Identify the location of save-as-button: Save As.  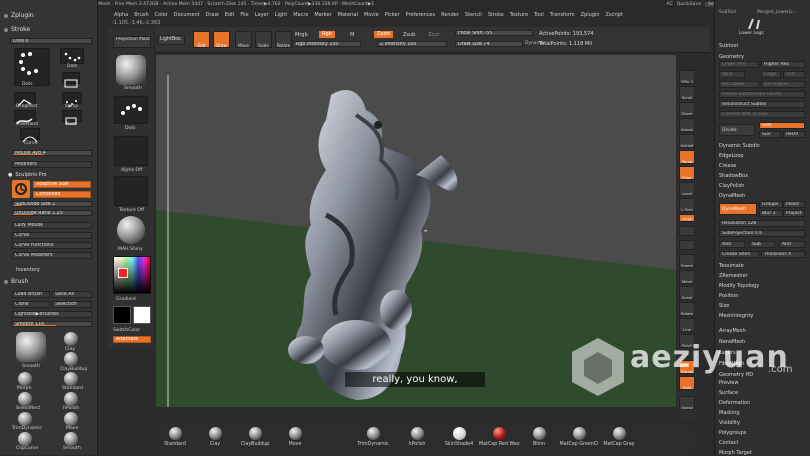
(72, 294).